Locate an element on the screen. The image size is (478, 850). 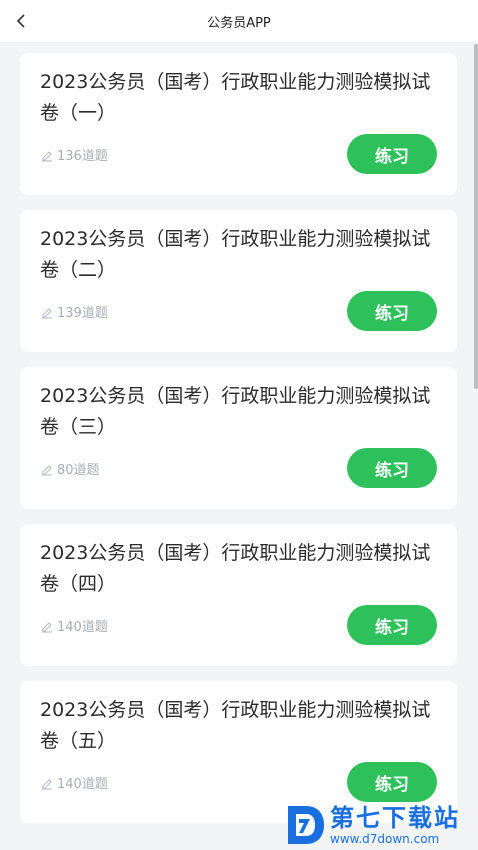
page-title: 公务员APP is located at coordinates (239, 23).